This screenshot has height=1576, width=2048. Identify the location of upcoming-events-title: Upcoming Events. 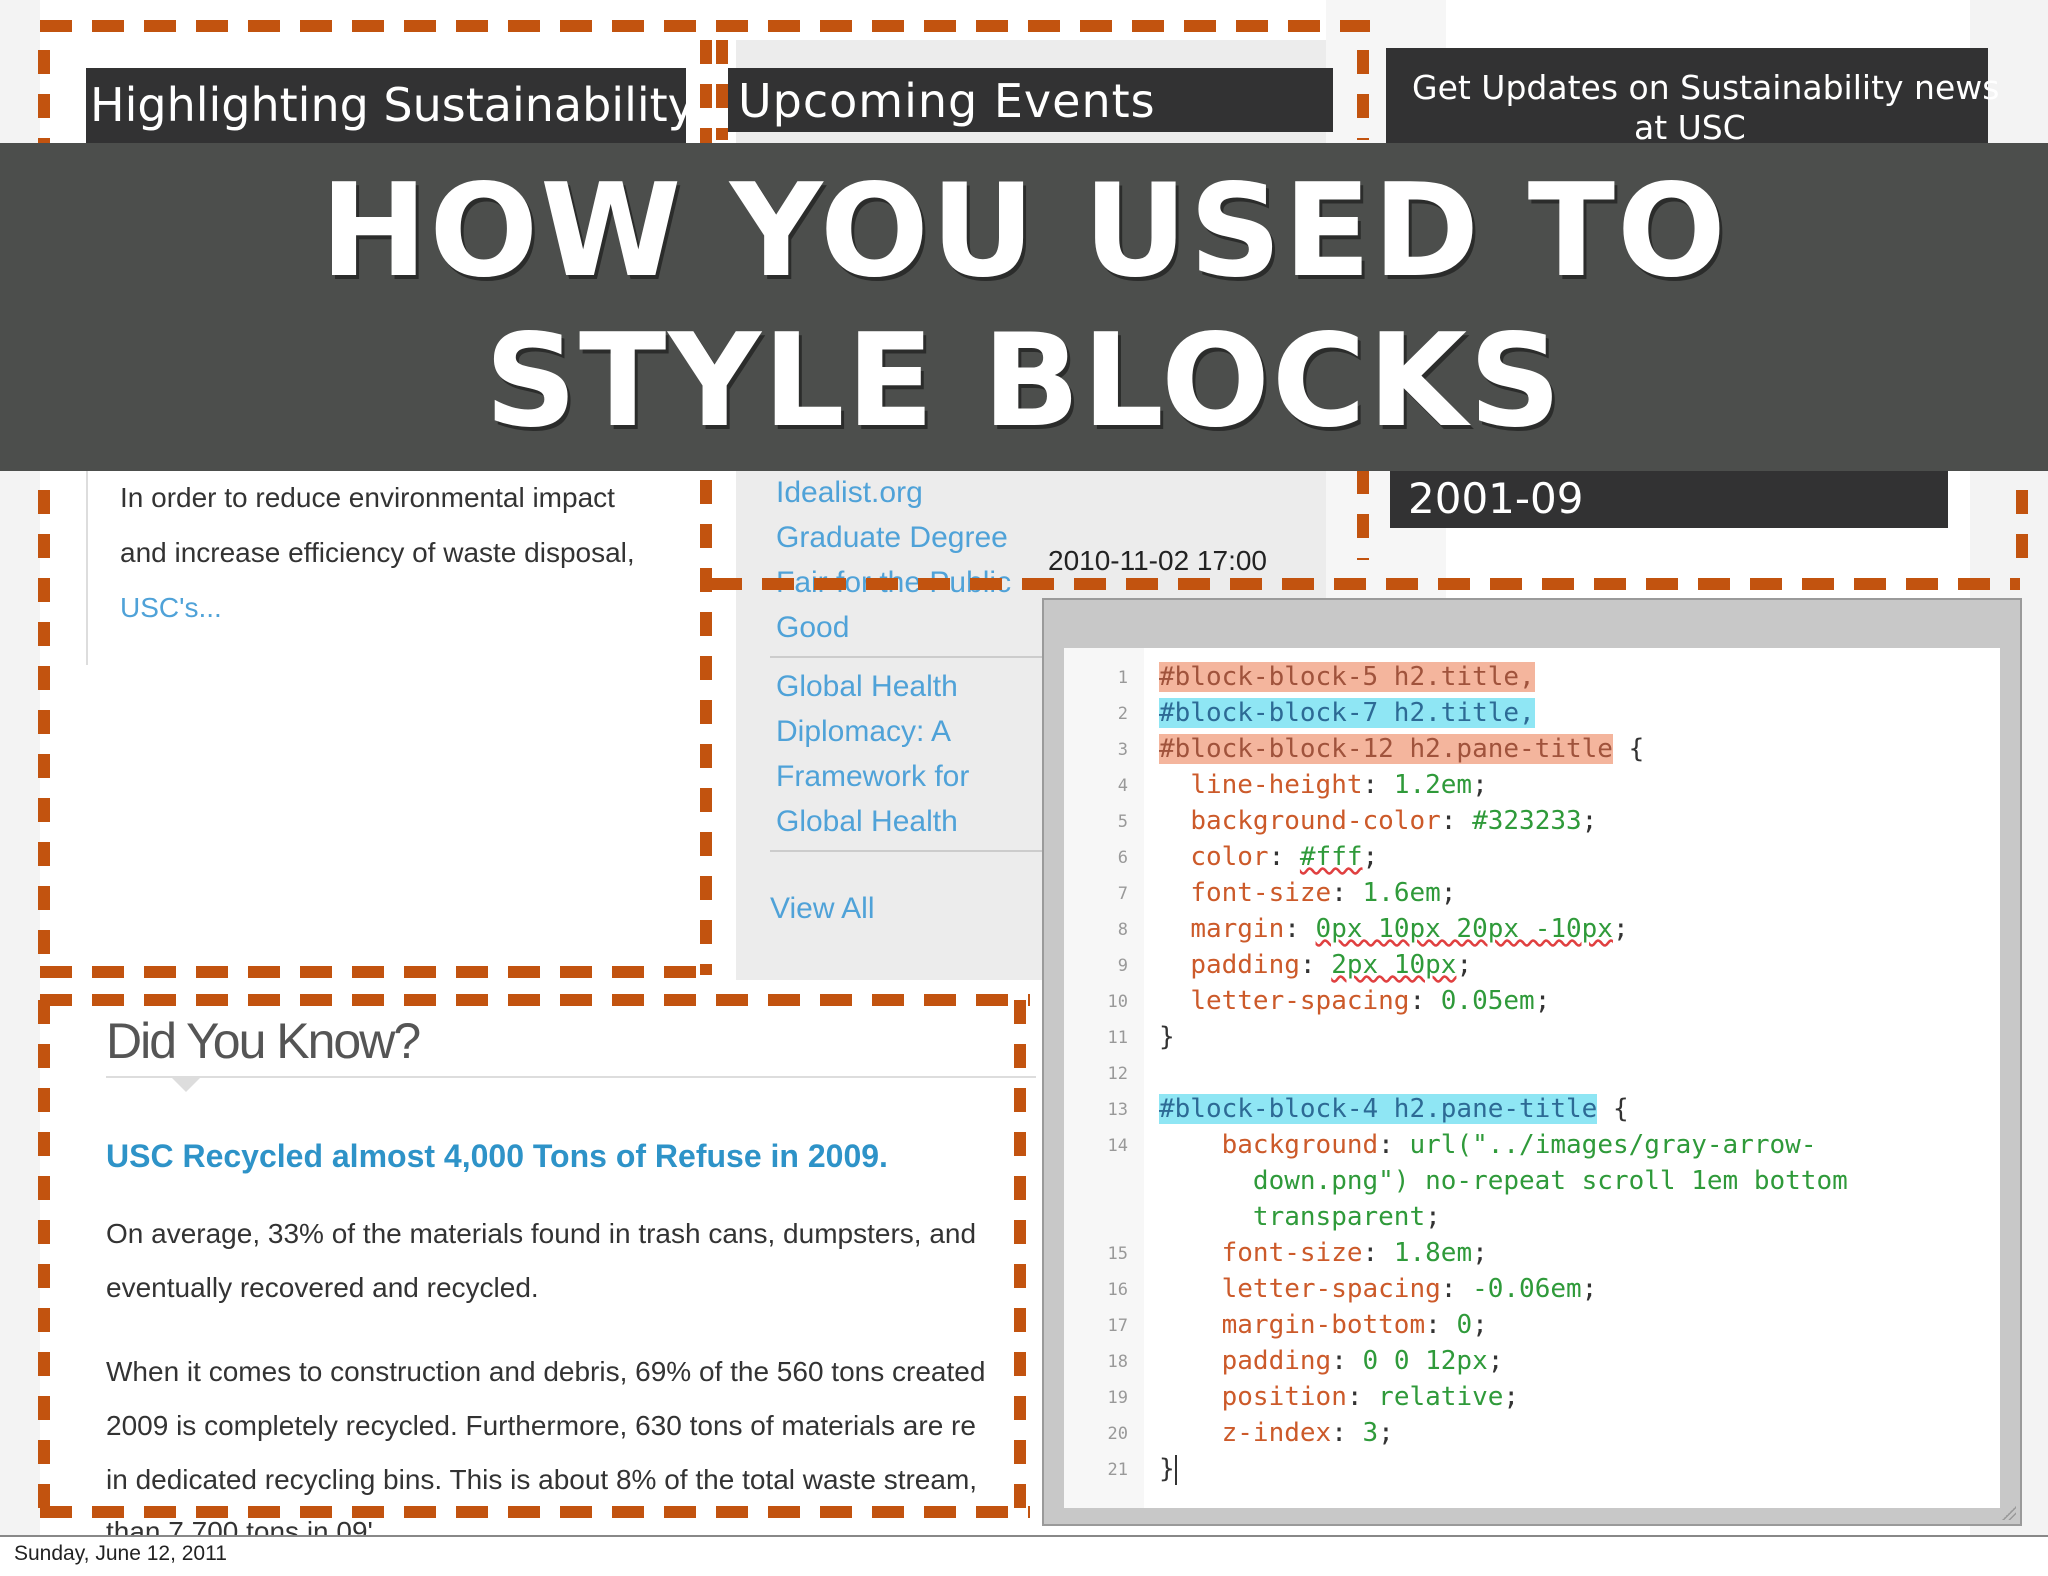
(947, 101).